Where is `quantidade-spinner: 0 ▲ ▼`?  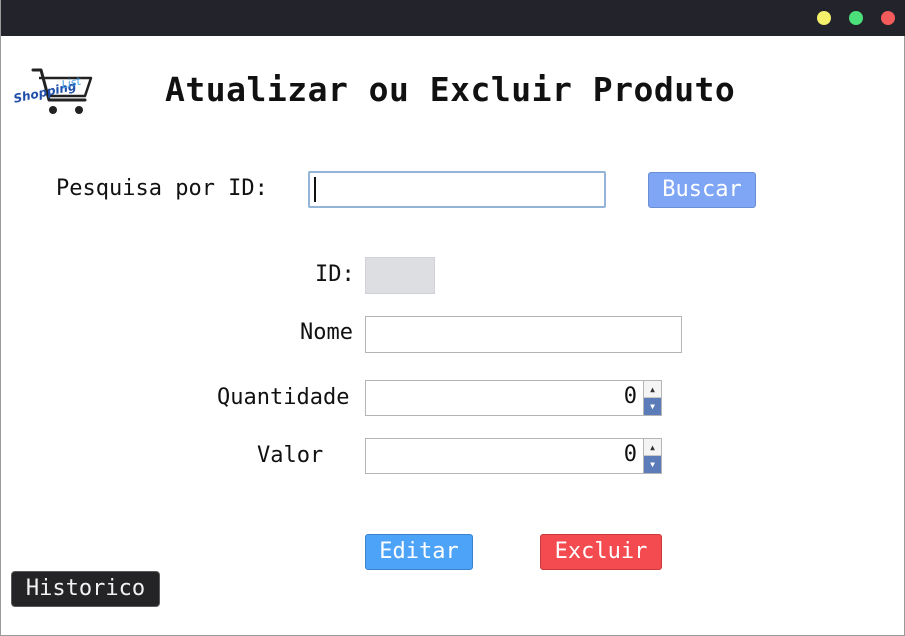 quantidade-spinner: 0 ▲ ▼ is located at coordinates (513, 398).